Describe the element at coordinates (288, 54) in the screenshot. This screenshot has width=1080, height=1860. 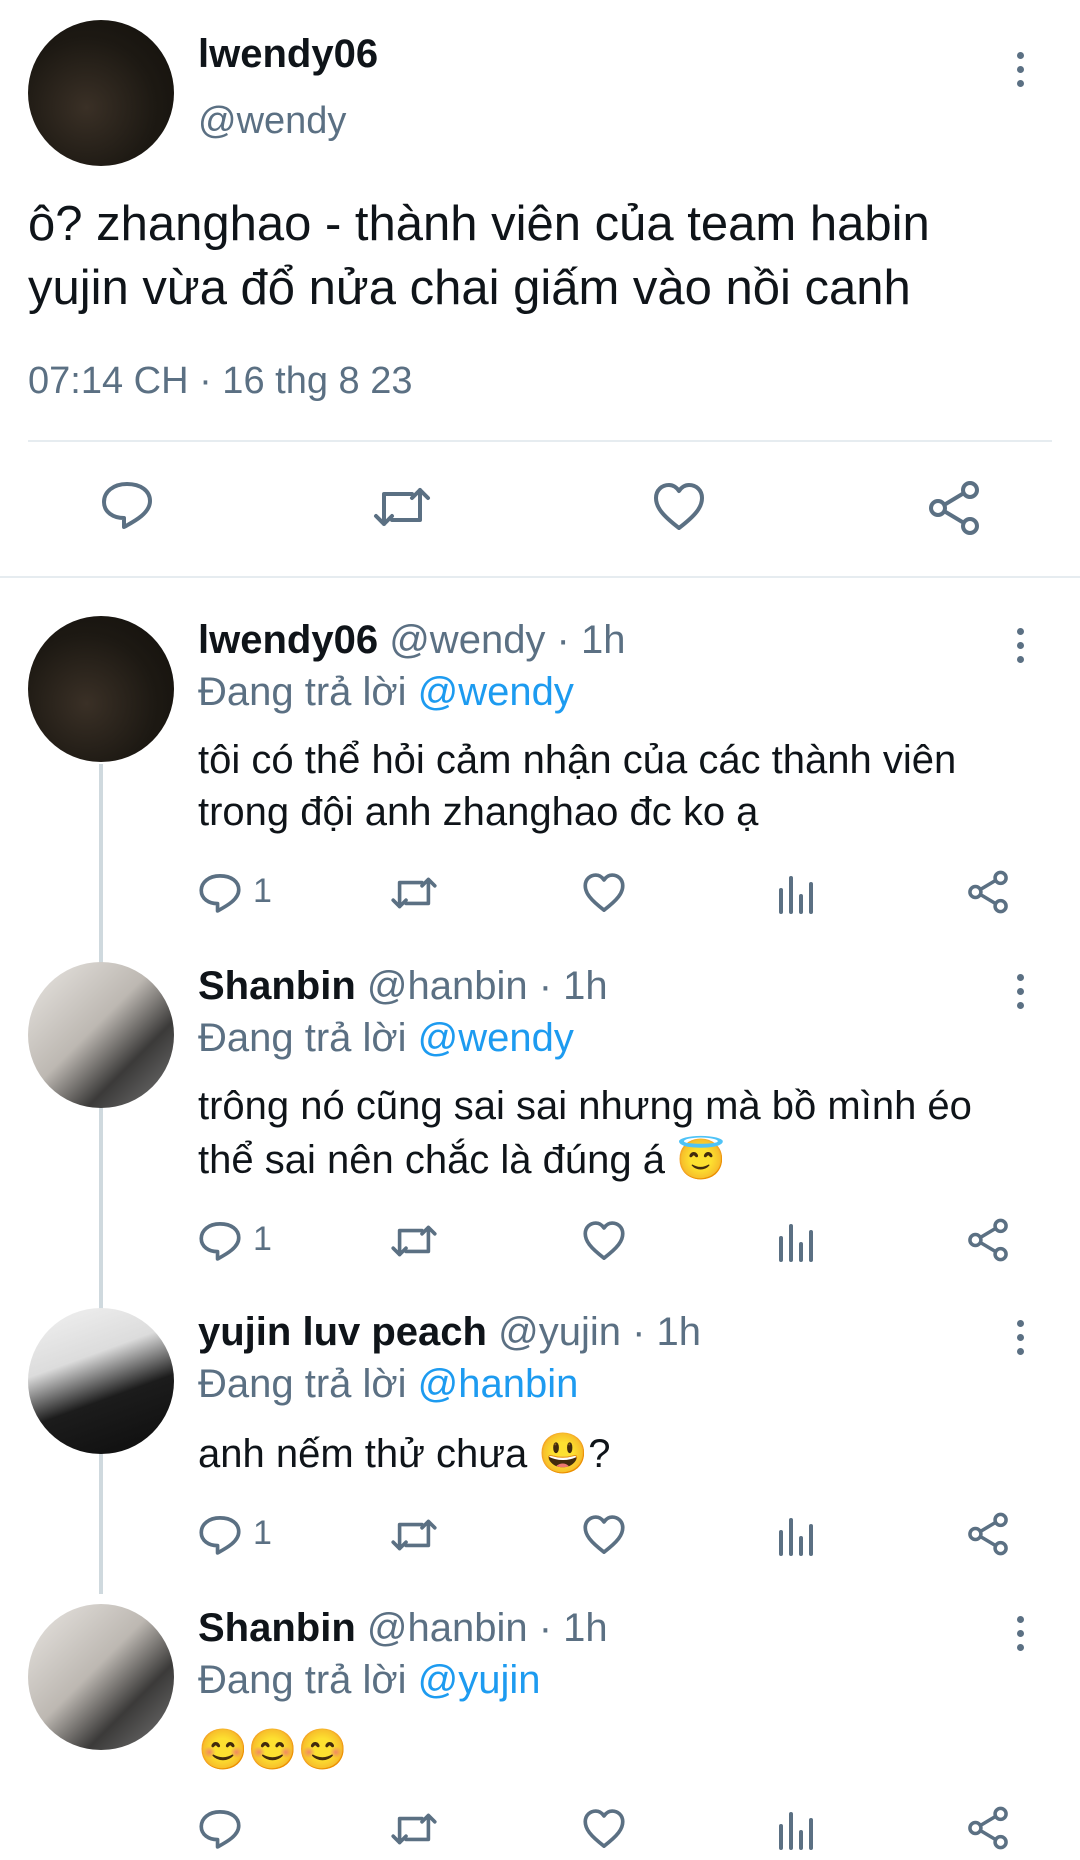
I see `main-tweet-display-name: lwendy06` at that location.